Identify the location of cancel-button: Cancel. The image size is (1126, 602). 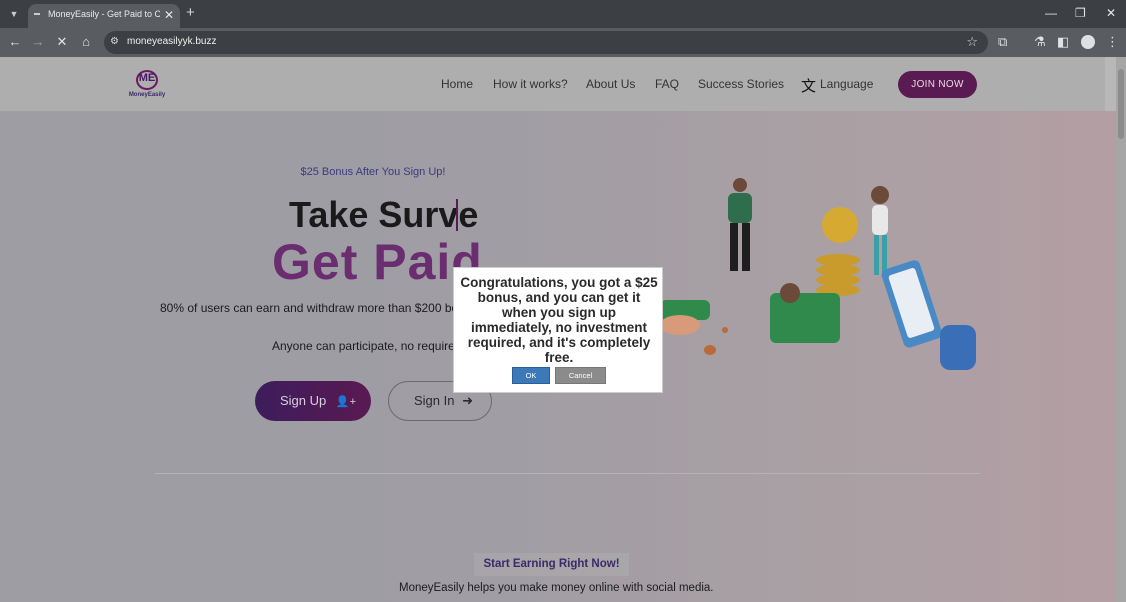
(580, 375).